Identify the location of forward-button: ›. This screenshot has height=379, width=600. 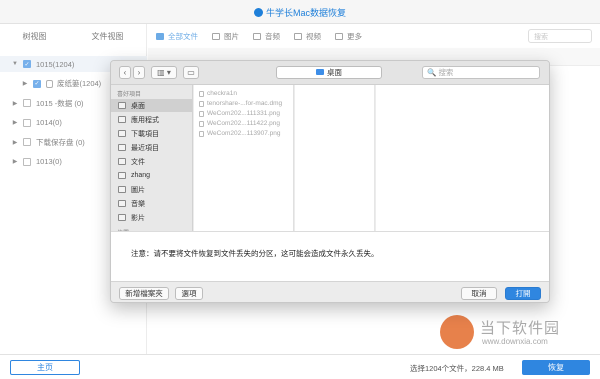
(139, 72).